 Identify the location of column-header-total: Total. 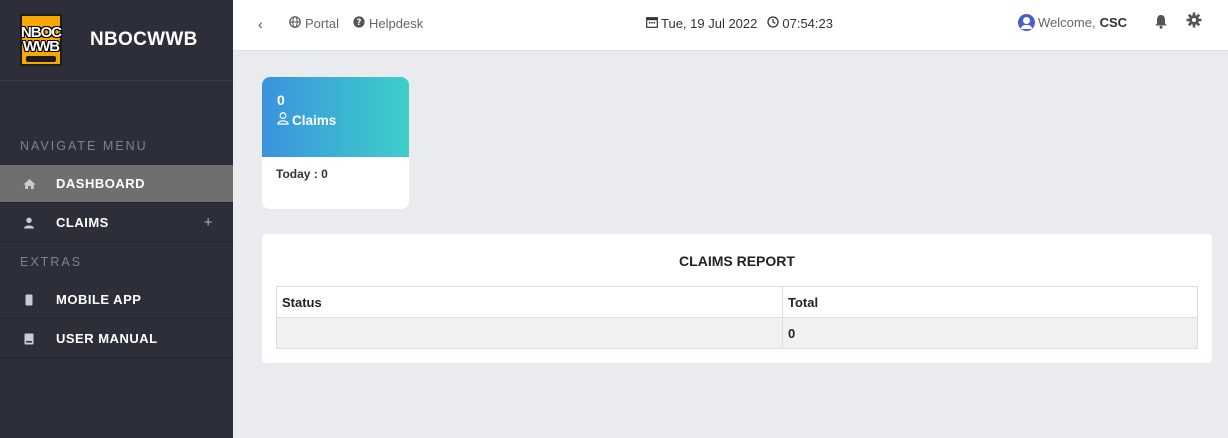
(990, 302).